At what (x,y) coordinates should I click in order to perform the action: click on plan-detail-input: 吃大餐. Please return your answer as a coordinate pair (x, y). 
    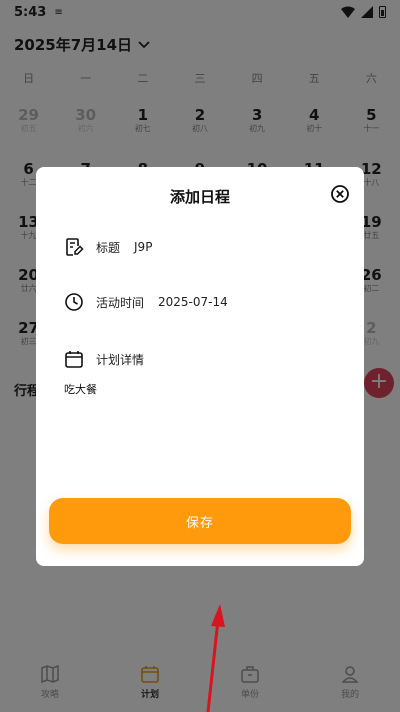
    Looking at the image, I should click on (80, 389).